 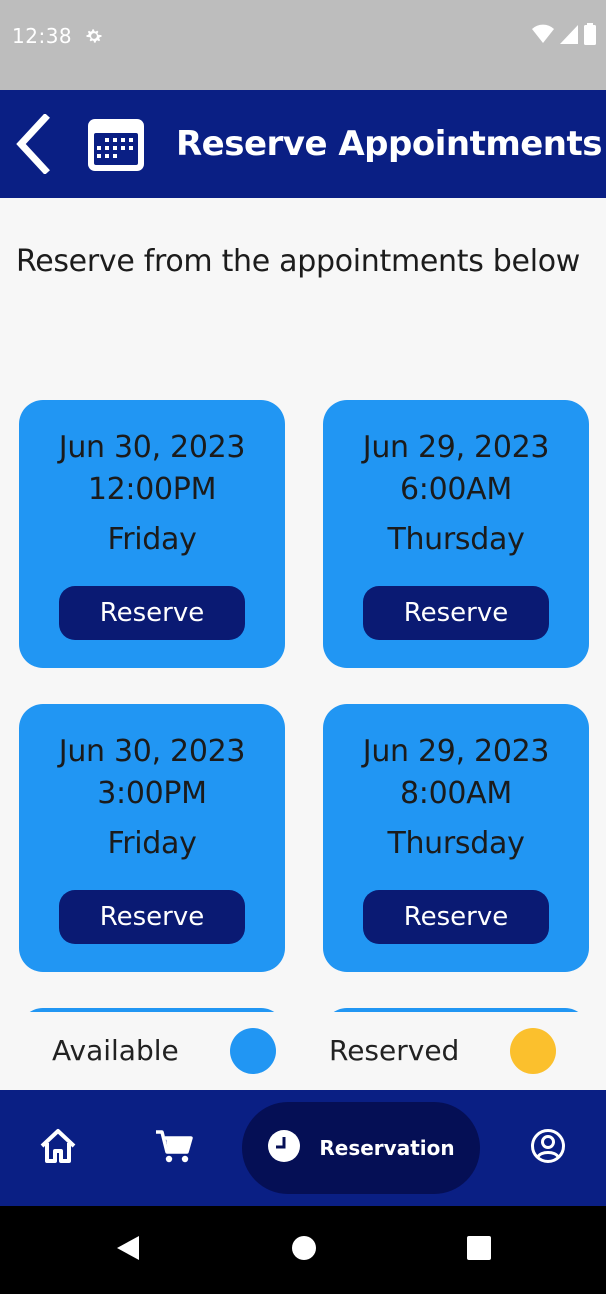 I want to click on triangle-back-icon, so click(x=128, y=1250).